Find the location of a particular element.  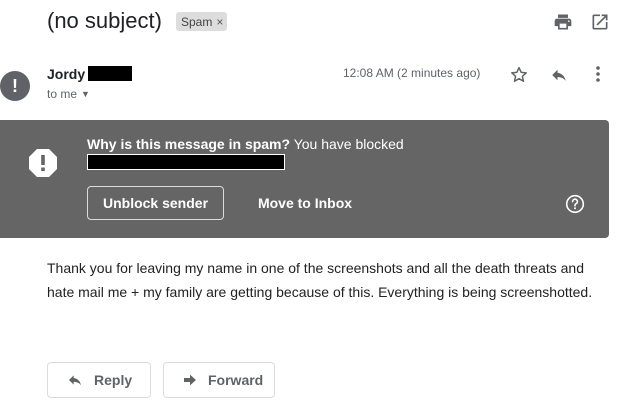

remove-label-button: × is located at coordinates (219, 22).